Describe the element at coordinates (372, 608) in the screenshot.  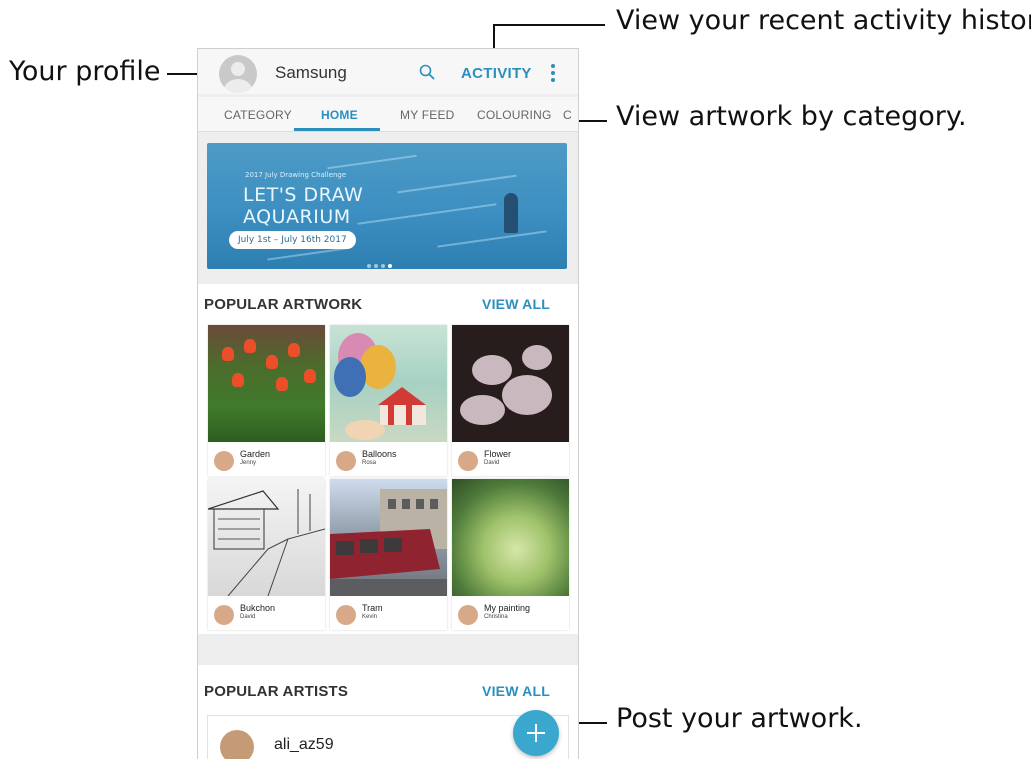
I see `artwork-title: Tram` at that location.